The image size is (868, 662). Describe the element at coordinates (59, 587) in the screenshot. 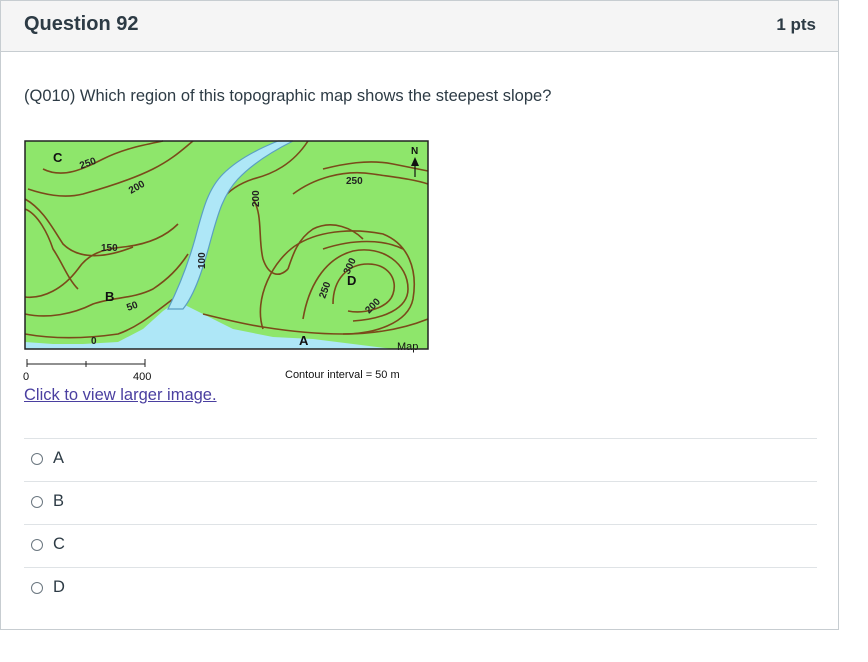

I see `answer-label-d: D` at that location.